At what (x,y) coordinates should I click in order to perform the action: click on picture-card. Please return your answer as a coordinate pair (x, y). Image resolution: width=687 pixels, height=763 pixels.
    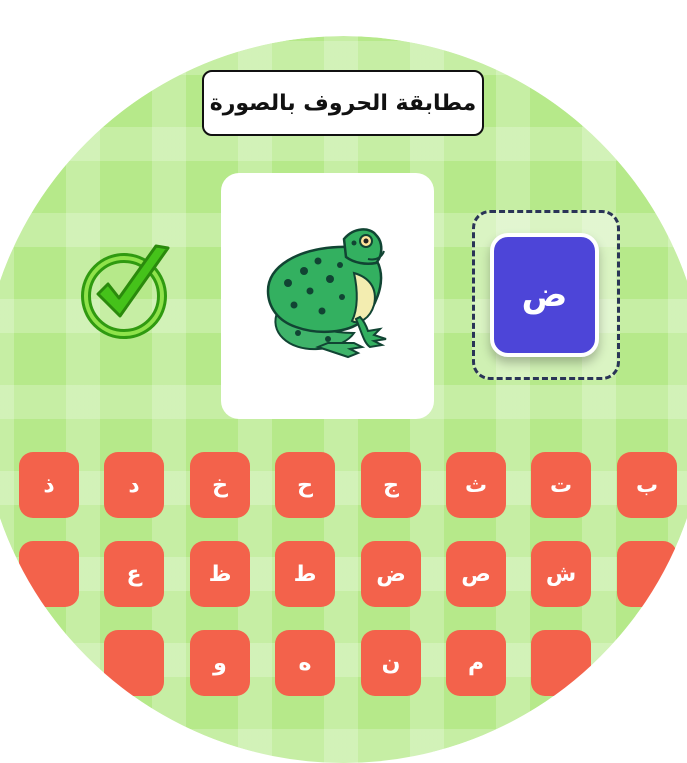
    Looking at the image, I should click on (327, 296).